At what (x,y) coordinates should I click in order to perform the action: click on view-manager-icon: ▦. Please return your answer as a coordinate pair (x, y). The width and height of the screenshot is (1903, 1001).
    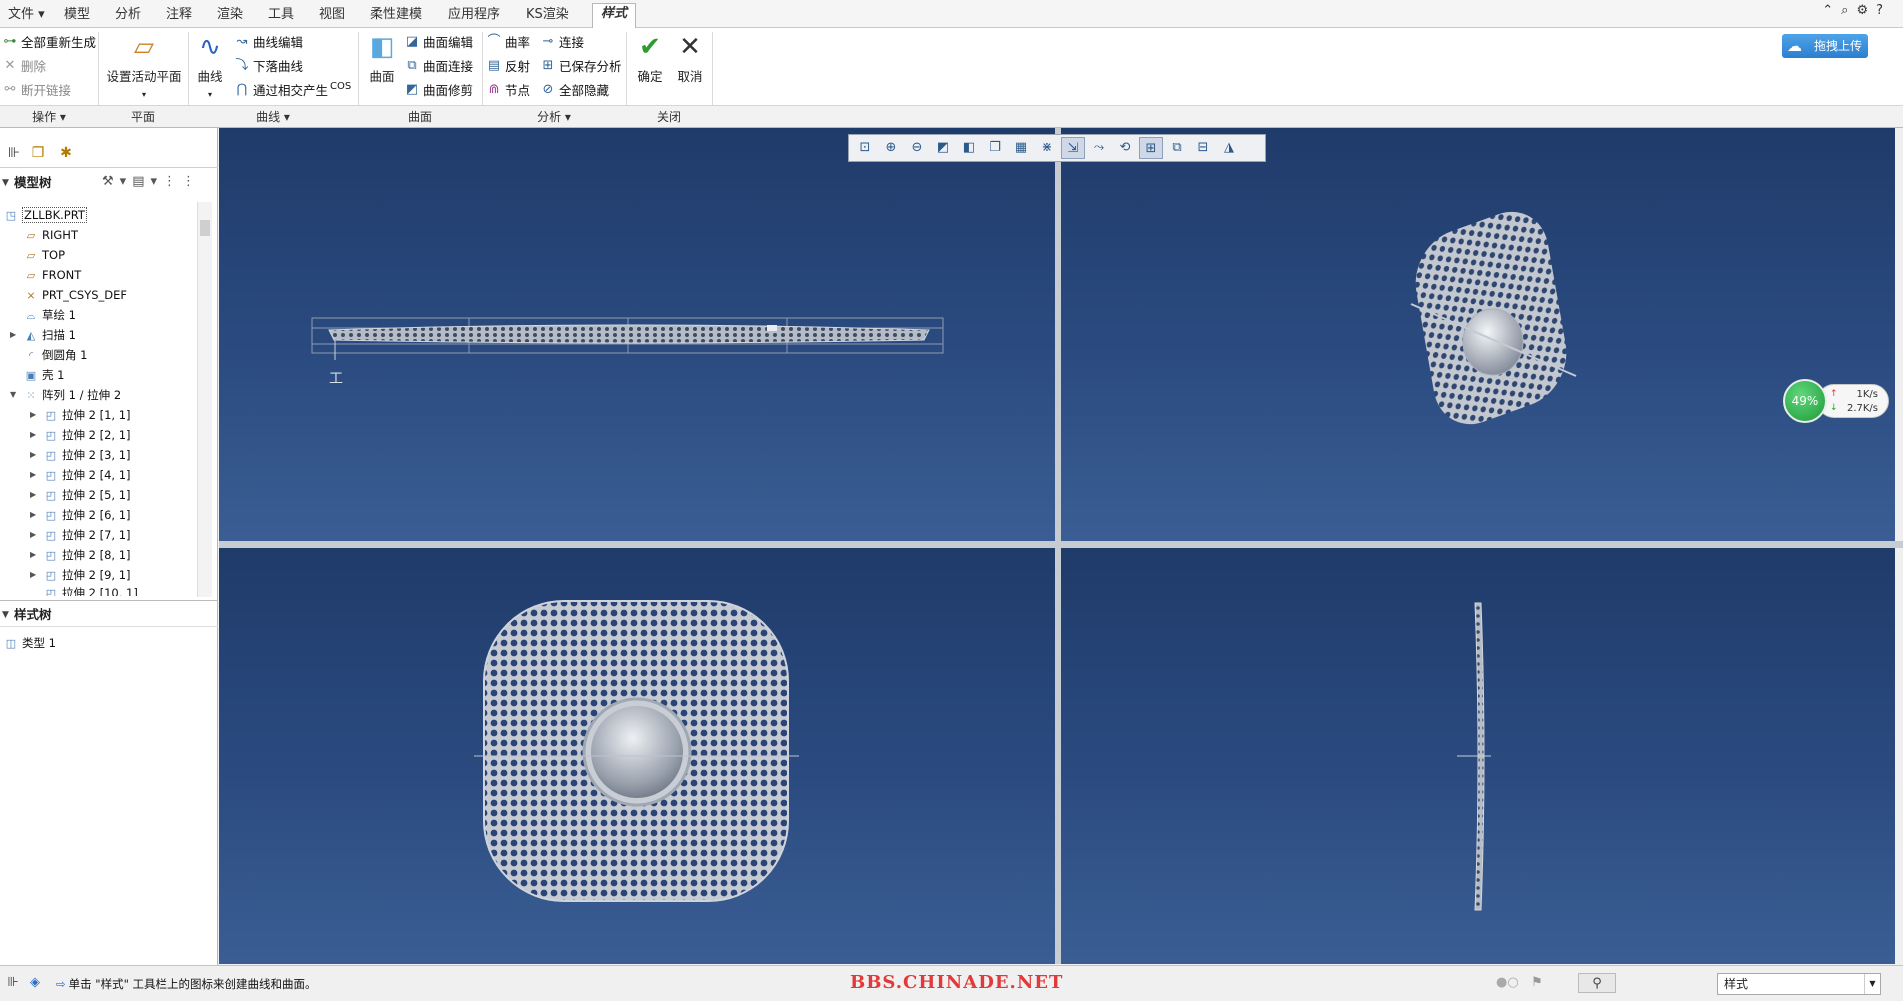
    Looking at the image, I should click on (1021, 148).